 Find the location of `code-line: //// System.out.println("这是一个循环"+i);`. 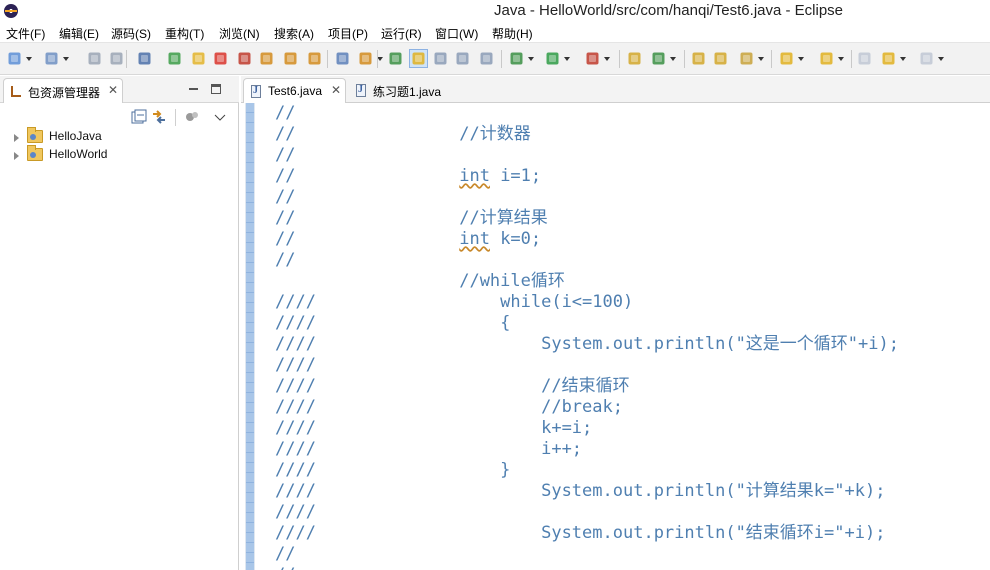

code-line: //// System.out.println("这是一个循环"+i); is located at coordinates (587, 344).